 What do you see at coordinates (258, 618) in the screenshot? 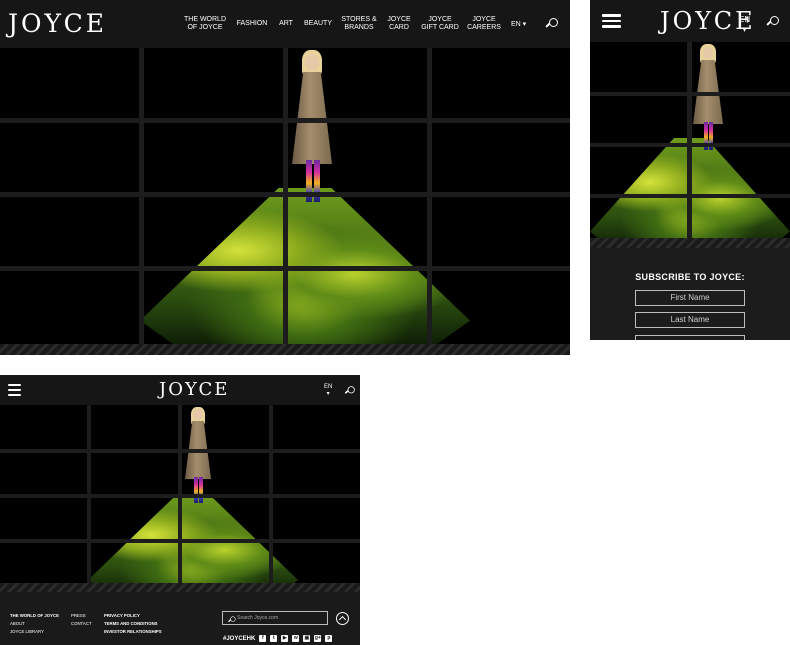
I see `footer-search-placeholder: Search Joyce.com` at bounding box center [258, 618].